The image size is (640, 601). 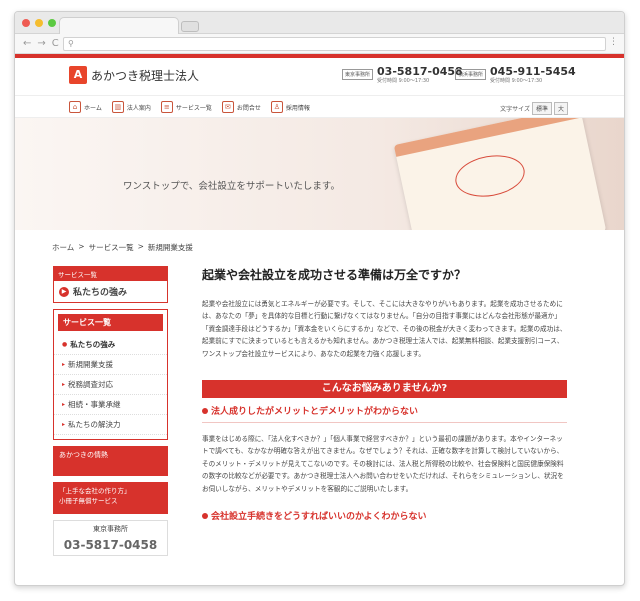 I want to click on page-title: 起業や会社設立を成功させる準備は万全ですか？, so click(x=334, y=275).